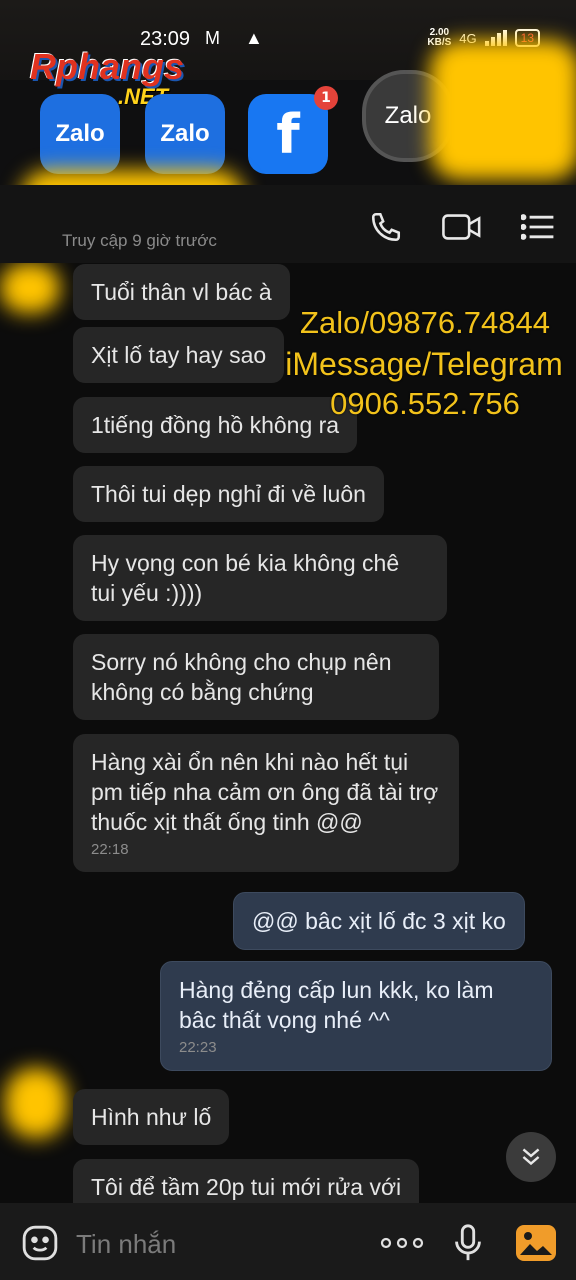  I want to click on call-button, so click(386, 227).